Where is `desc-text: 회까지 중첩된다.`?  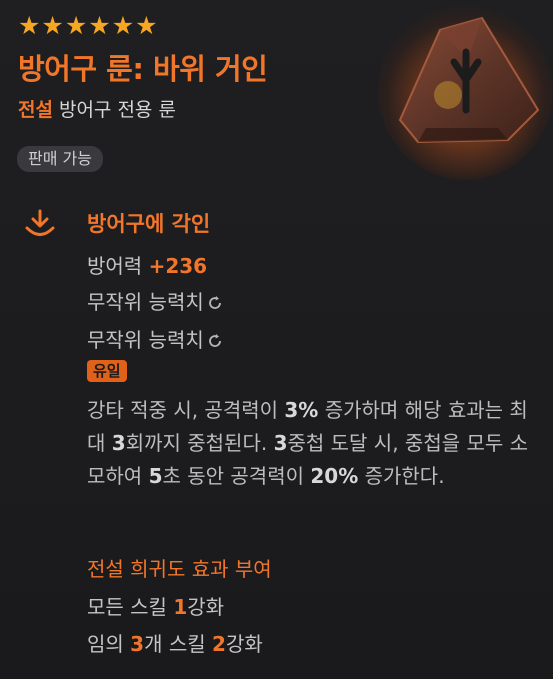
desc-text: 회까지 중첩된다. is located at coordinates (199, 443).